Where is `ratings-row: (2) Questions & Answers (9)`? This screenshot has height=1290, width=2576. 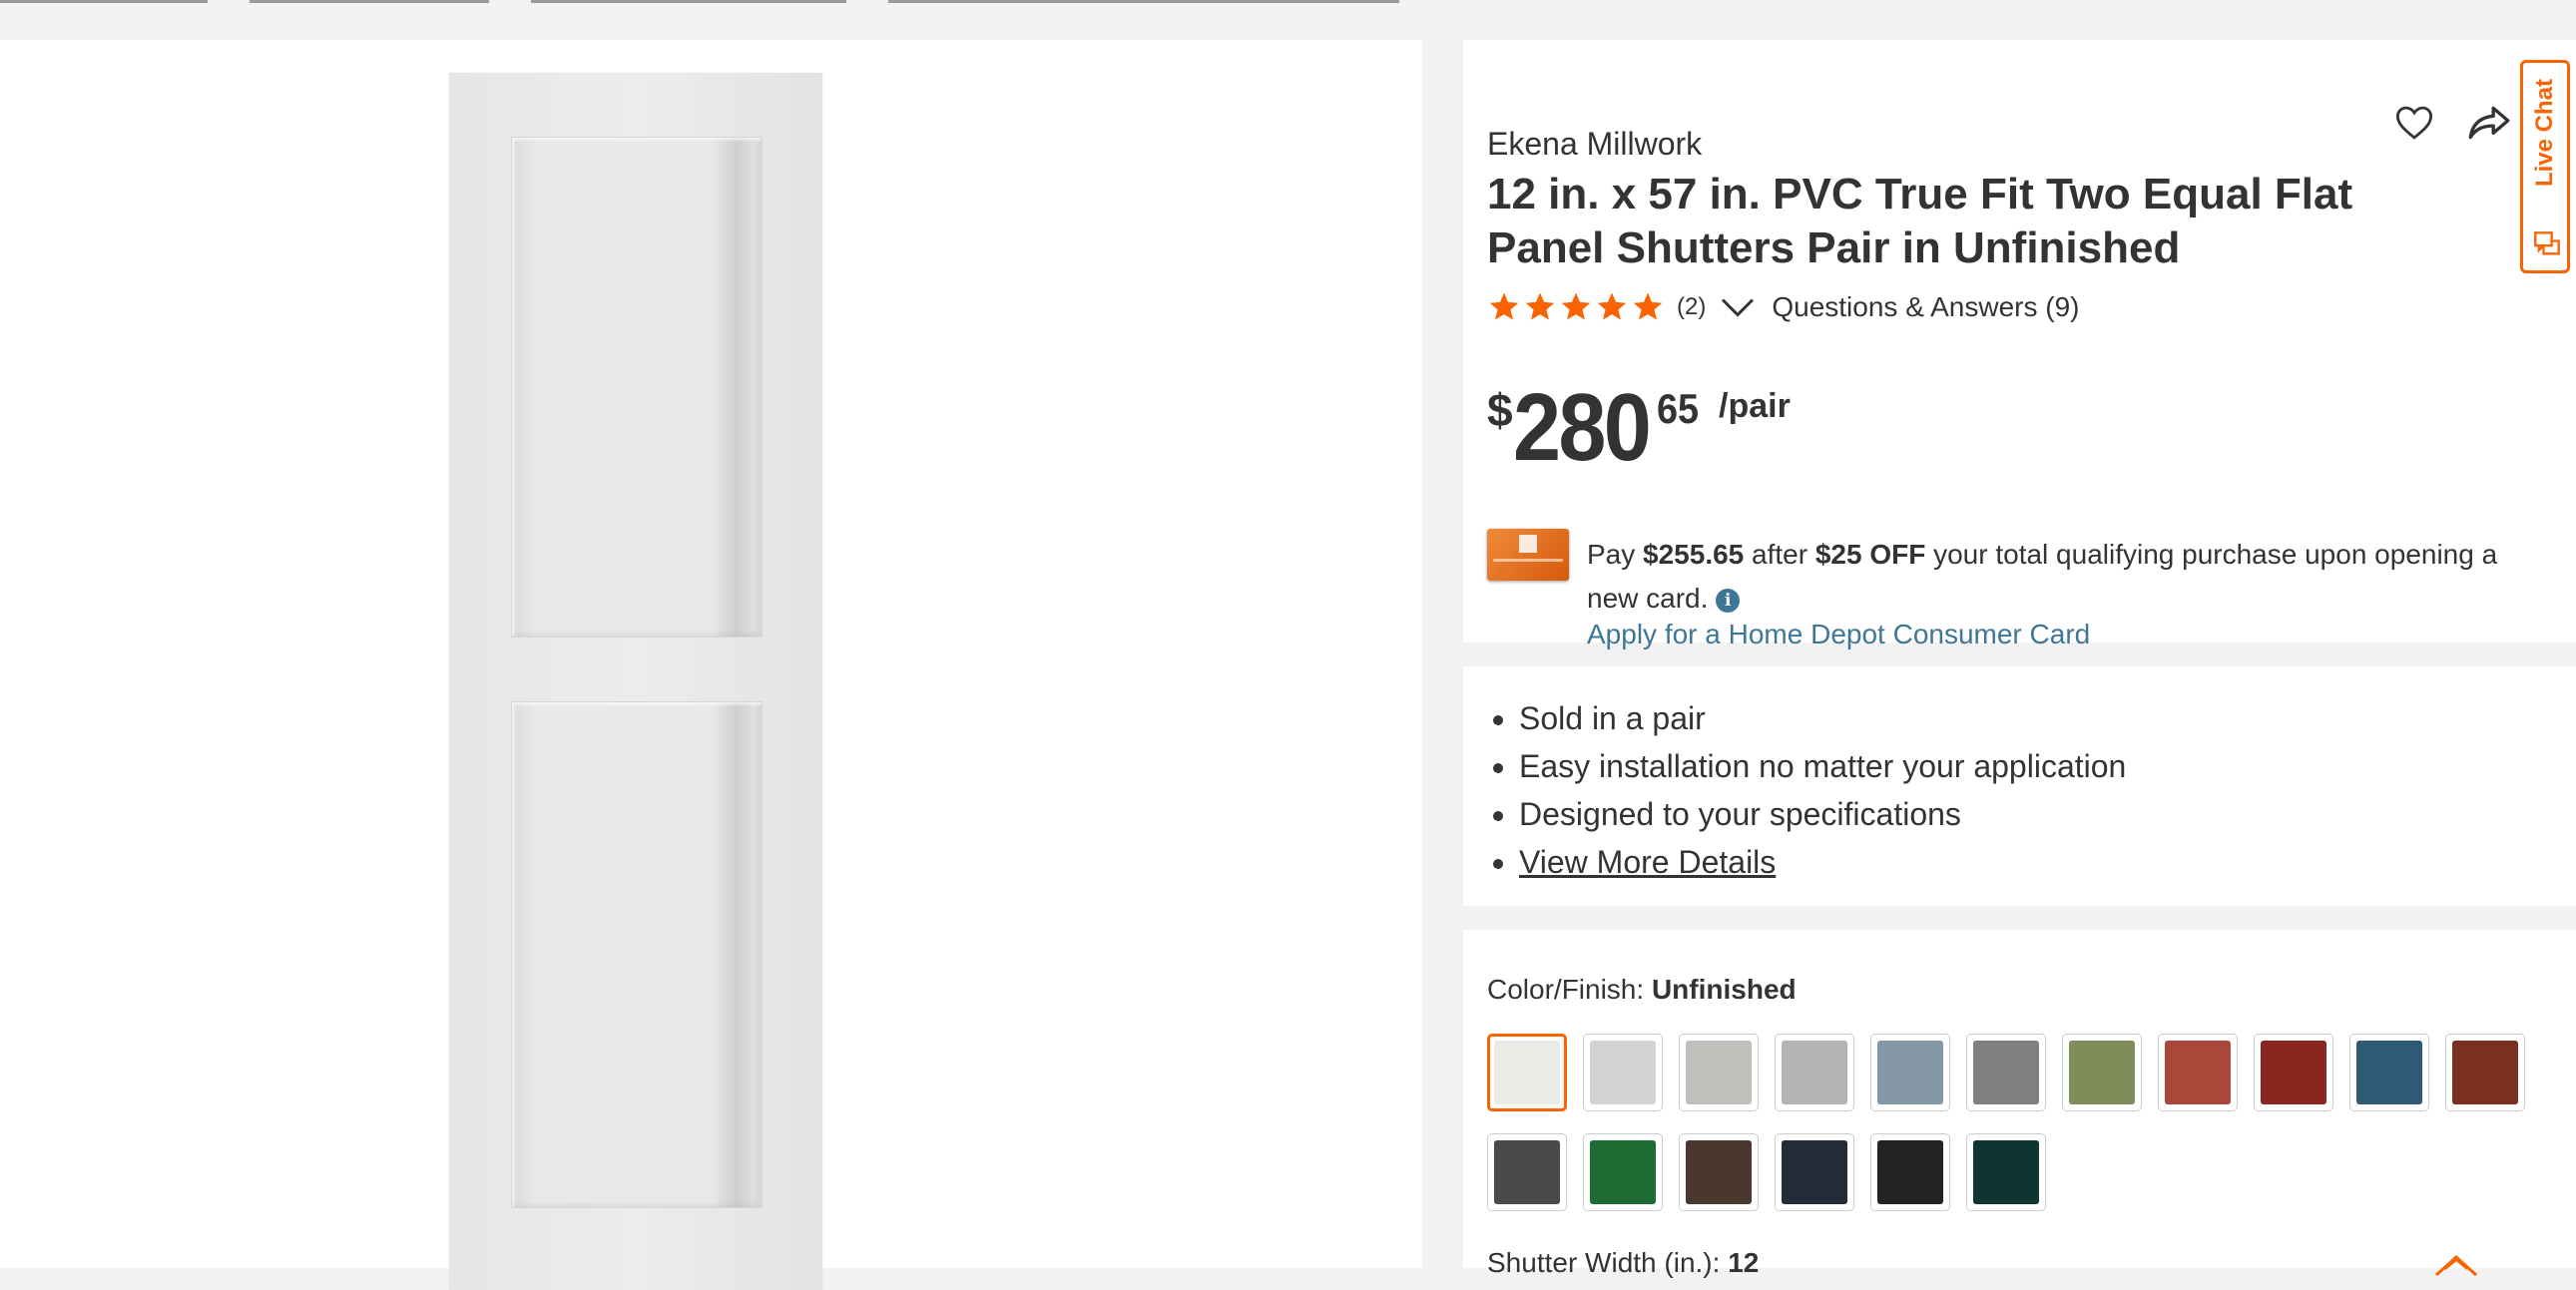 ratings-row: (2) Questions & Answers (9) is located at coordinates (1783, 307).